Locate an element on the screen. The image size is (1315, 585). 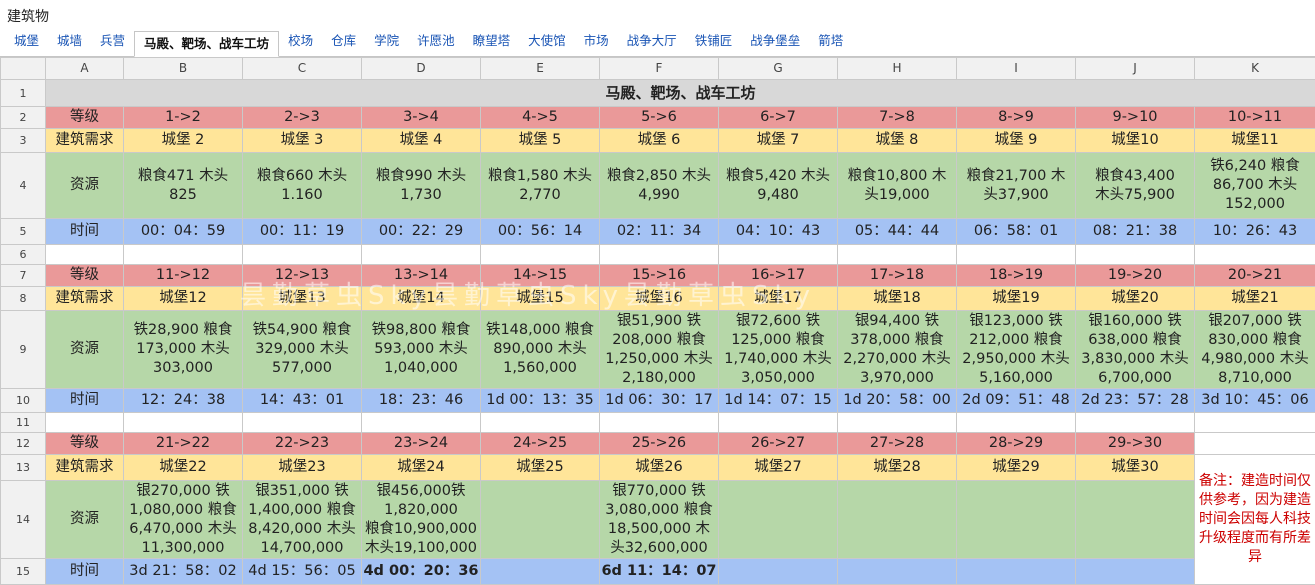
requirement-cell: 城堡16 is located at coordinates (659, 298).